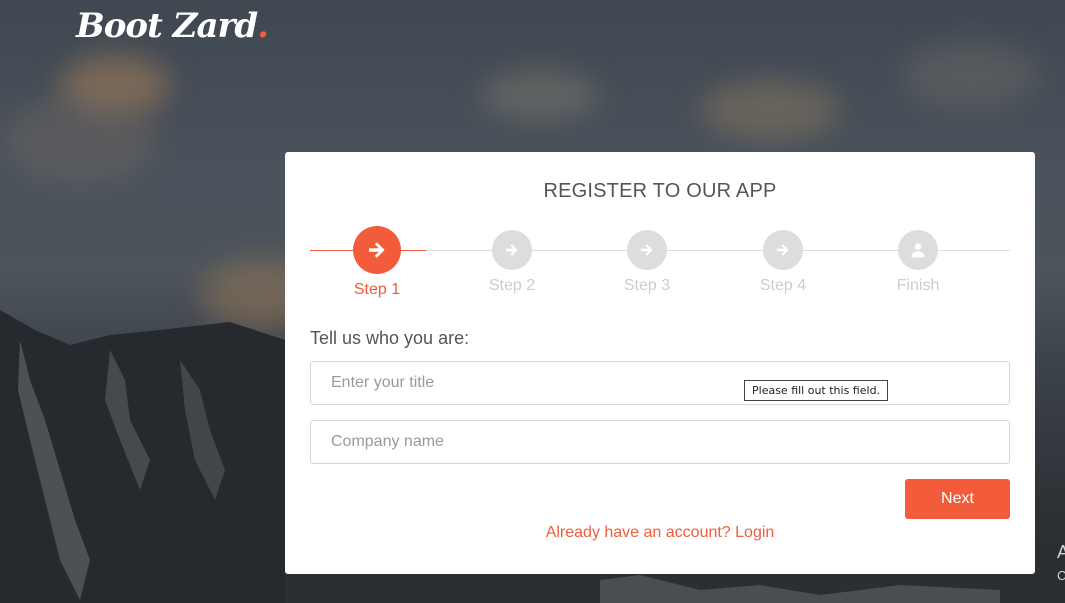 This screenshot has width=1065, height=603. I want to click on login-link: Already have an account? Login, so click(660, 533).